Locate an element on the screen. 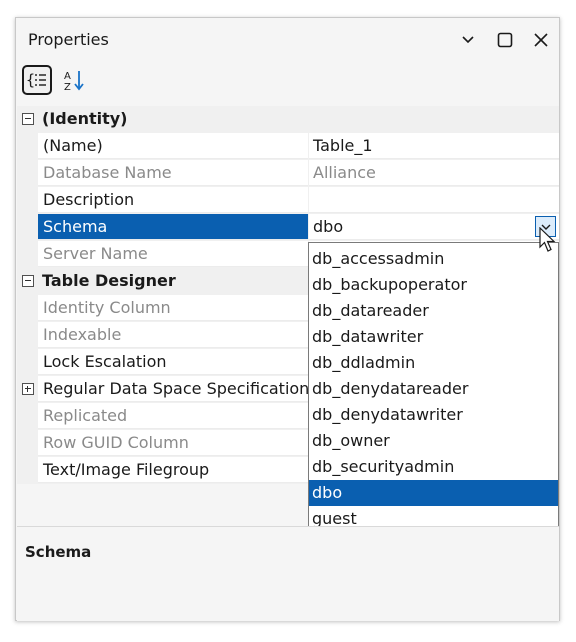 The height and width of the screenshot is (642, 576). property-value is located at coordinates (434, 200).